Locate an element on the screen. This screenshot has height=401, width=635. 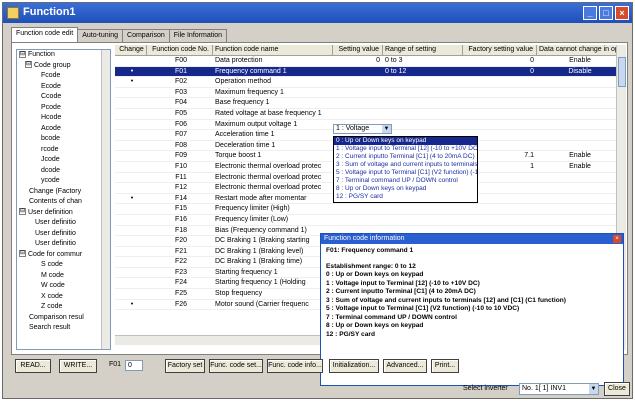
table-row: F04 Base frequency 1 is located at coordinates (370, 103).